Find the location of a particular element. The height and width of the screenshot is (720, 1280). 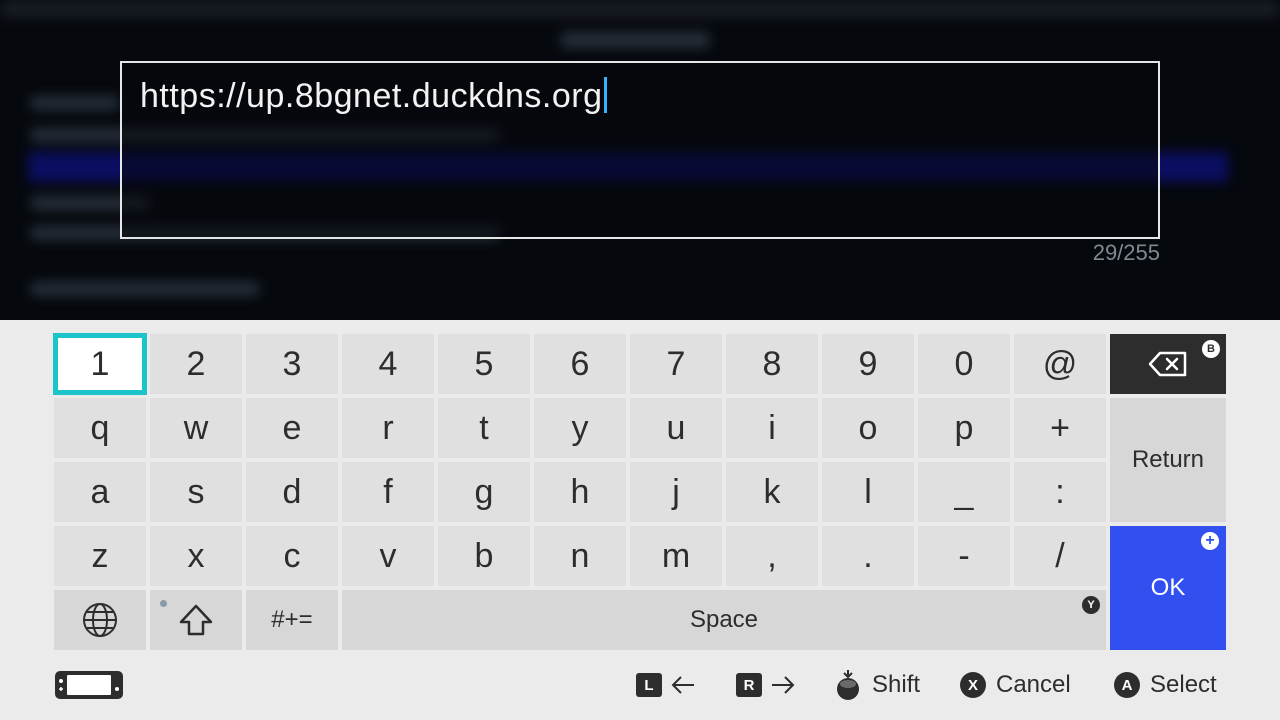

key-o: o is located at coordinates (868, 428).